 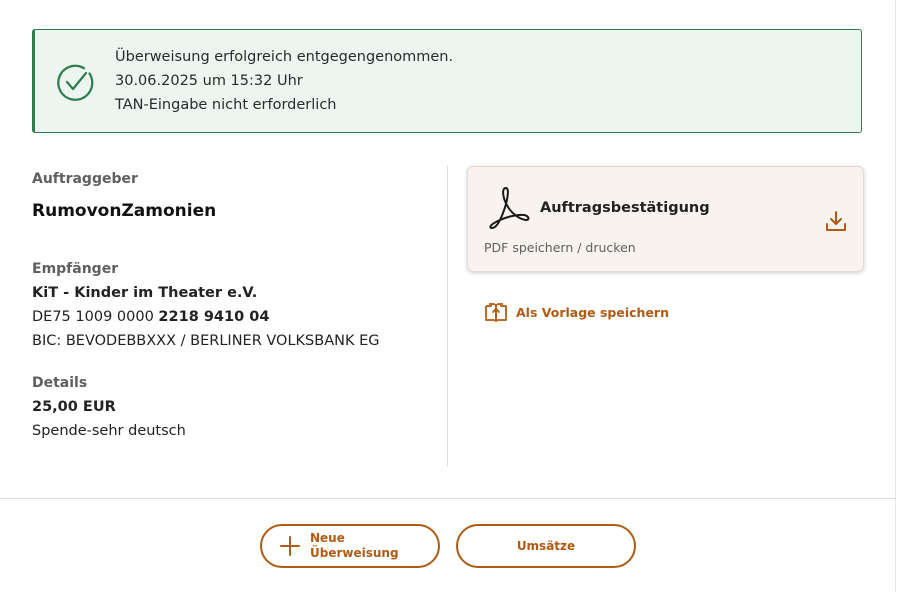 What do you see at coordinates (85, 179) in the screenshot?
I see `auftraggeber-label: Auftraggeber` at bounding box center [85, 179].